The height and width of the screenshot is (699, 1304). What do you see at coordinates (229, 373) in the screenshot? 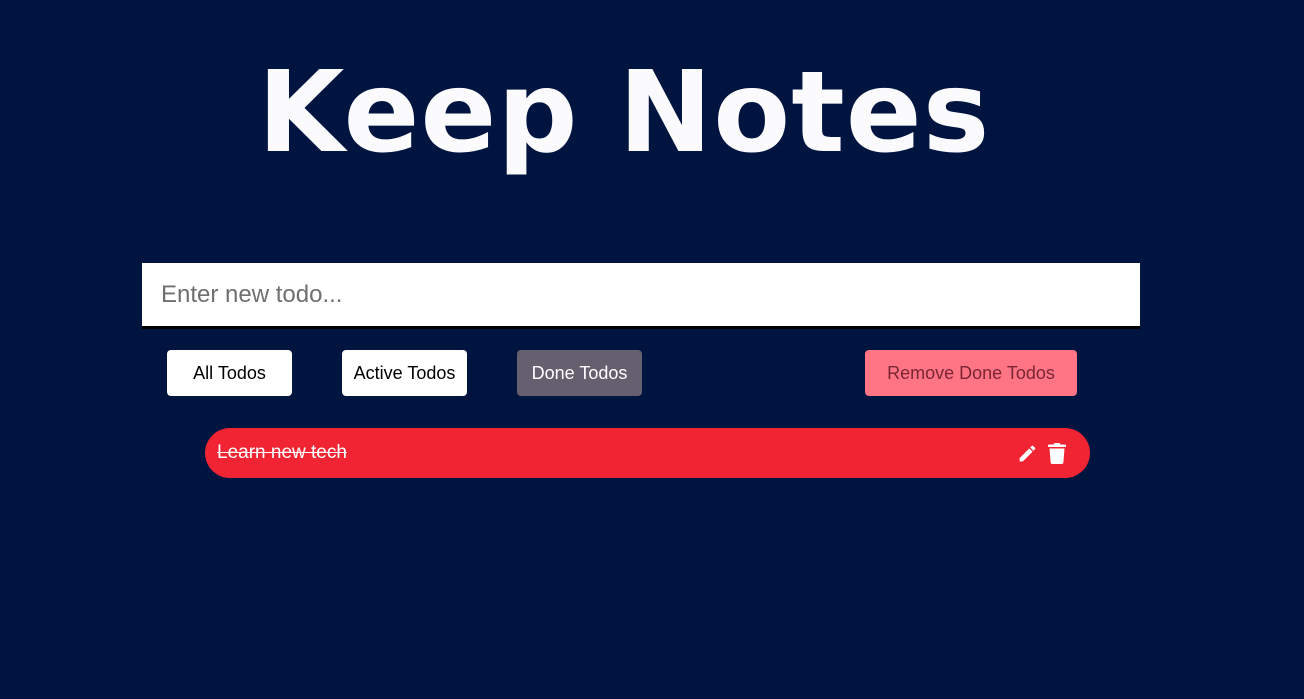
I see `all-todos-button: All Todos` at bounding box center [229, 373].